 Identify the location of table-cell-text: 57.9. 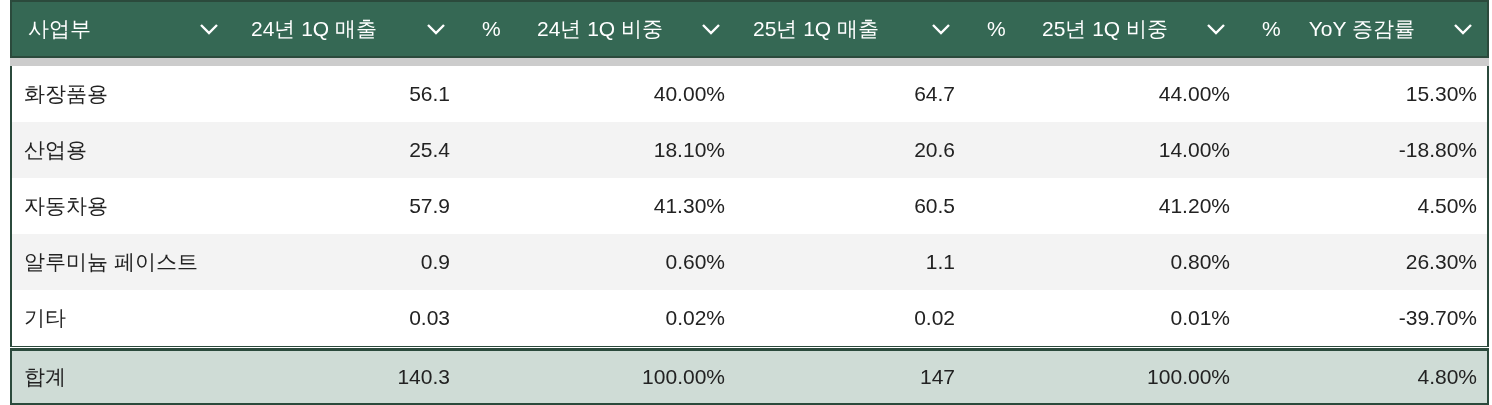
(429, 206).